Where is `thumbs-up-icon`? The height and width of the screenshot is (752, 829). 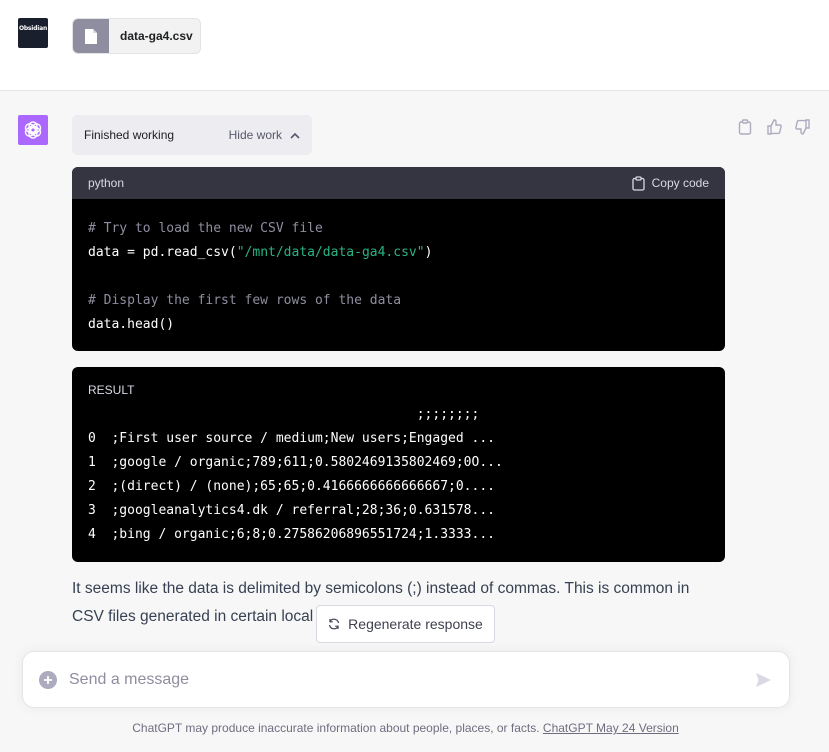 thumbs-up-icon is located at coordinates (773, 126).